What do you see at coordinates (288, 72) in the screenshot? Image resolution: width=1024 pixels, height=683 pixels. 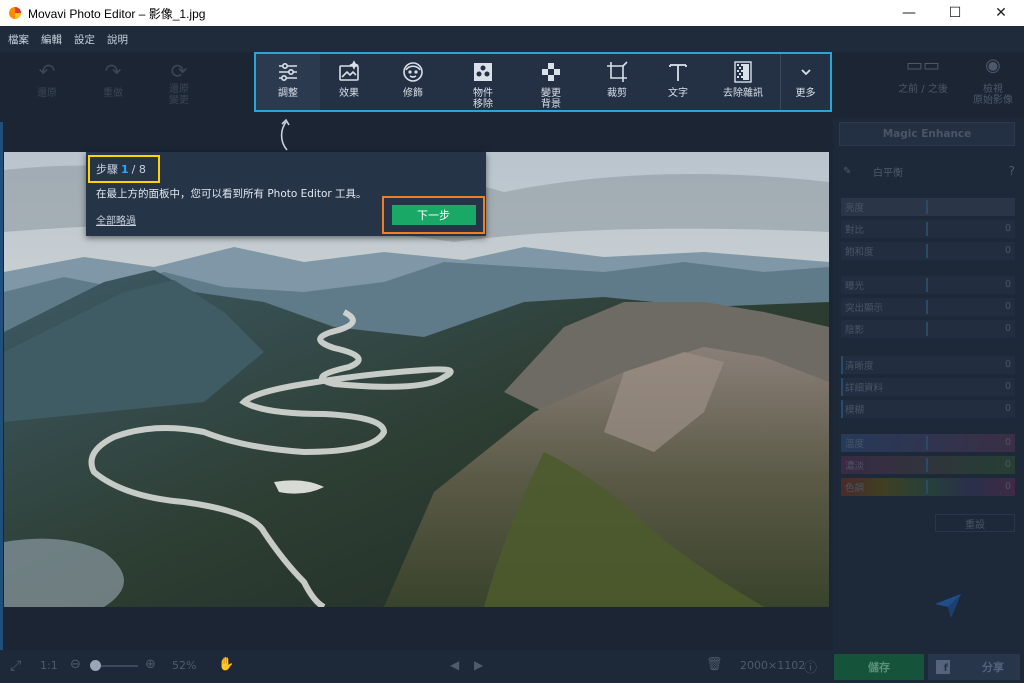 I see `sliders-icon` at bounding box center [288, 72].